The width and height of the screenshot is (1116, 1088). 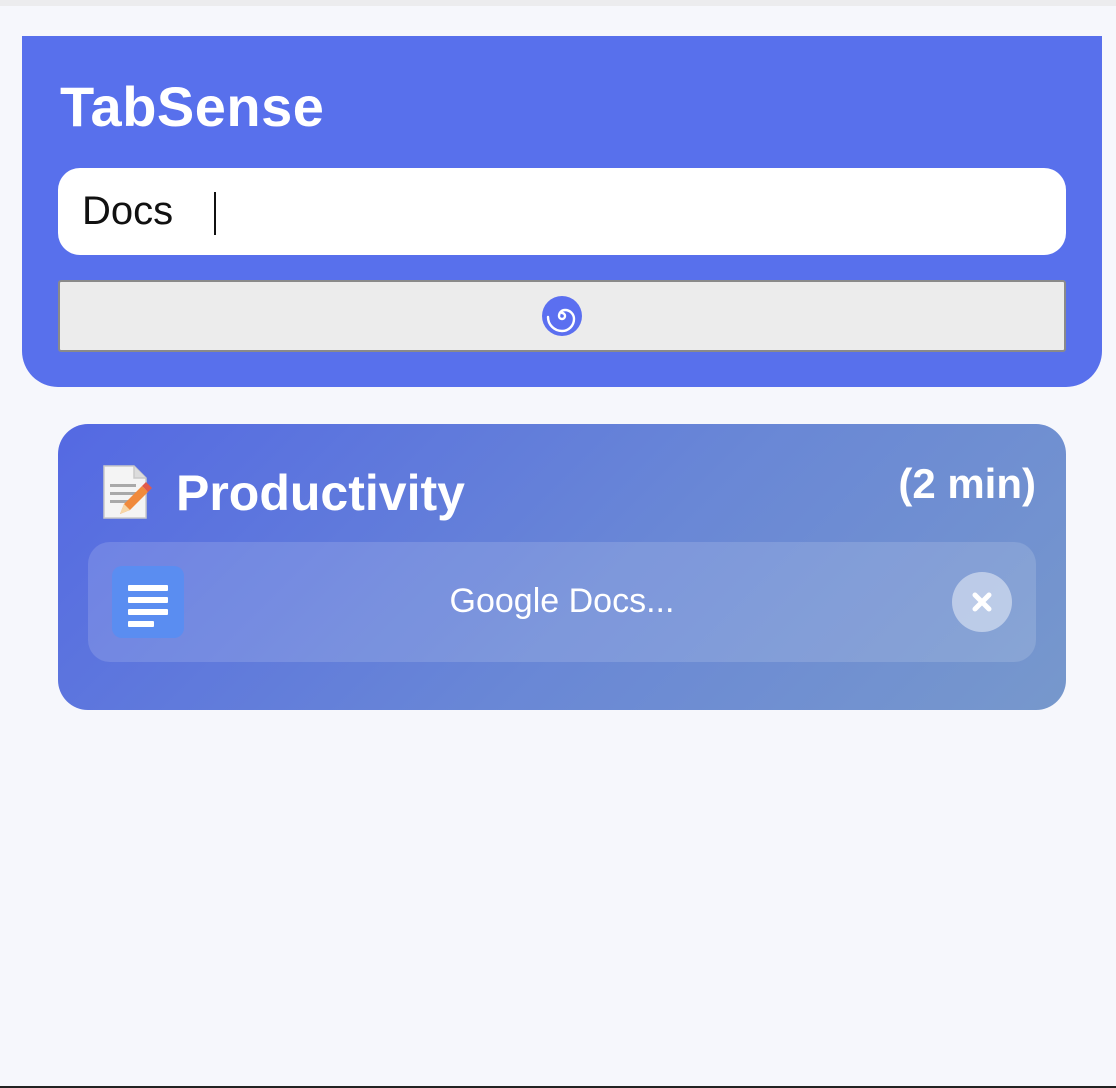 What do you see at coordinates (558, 3) in the screenshot?
I see `browser-top-strip` at bounding box center [558, 3].